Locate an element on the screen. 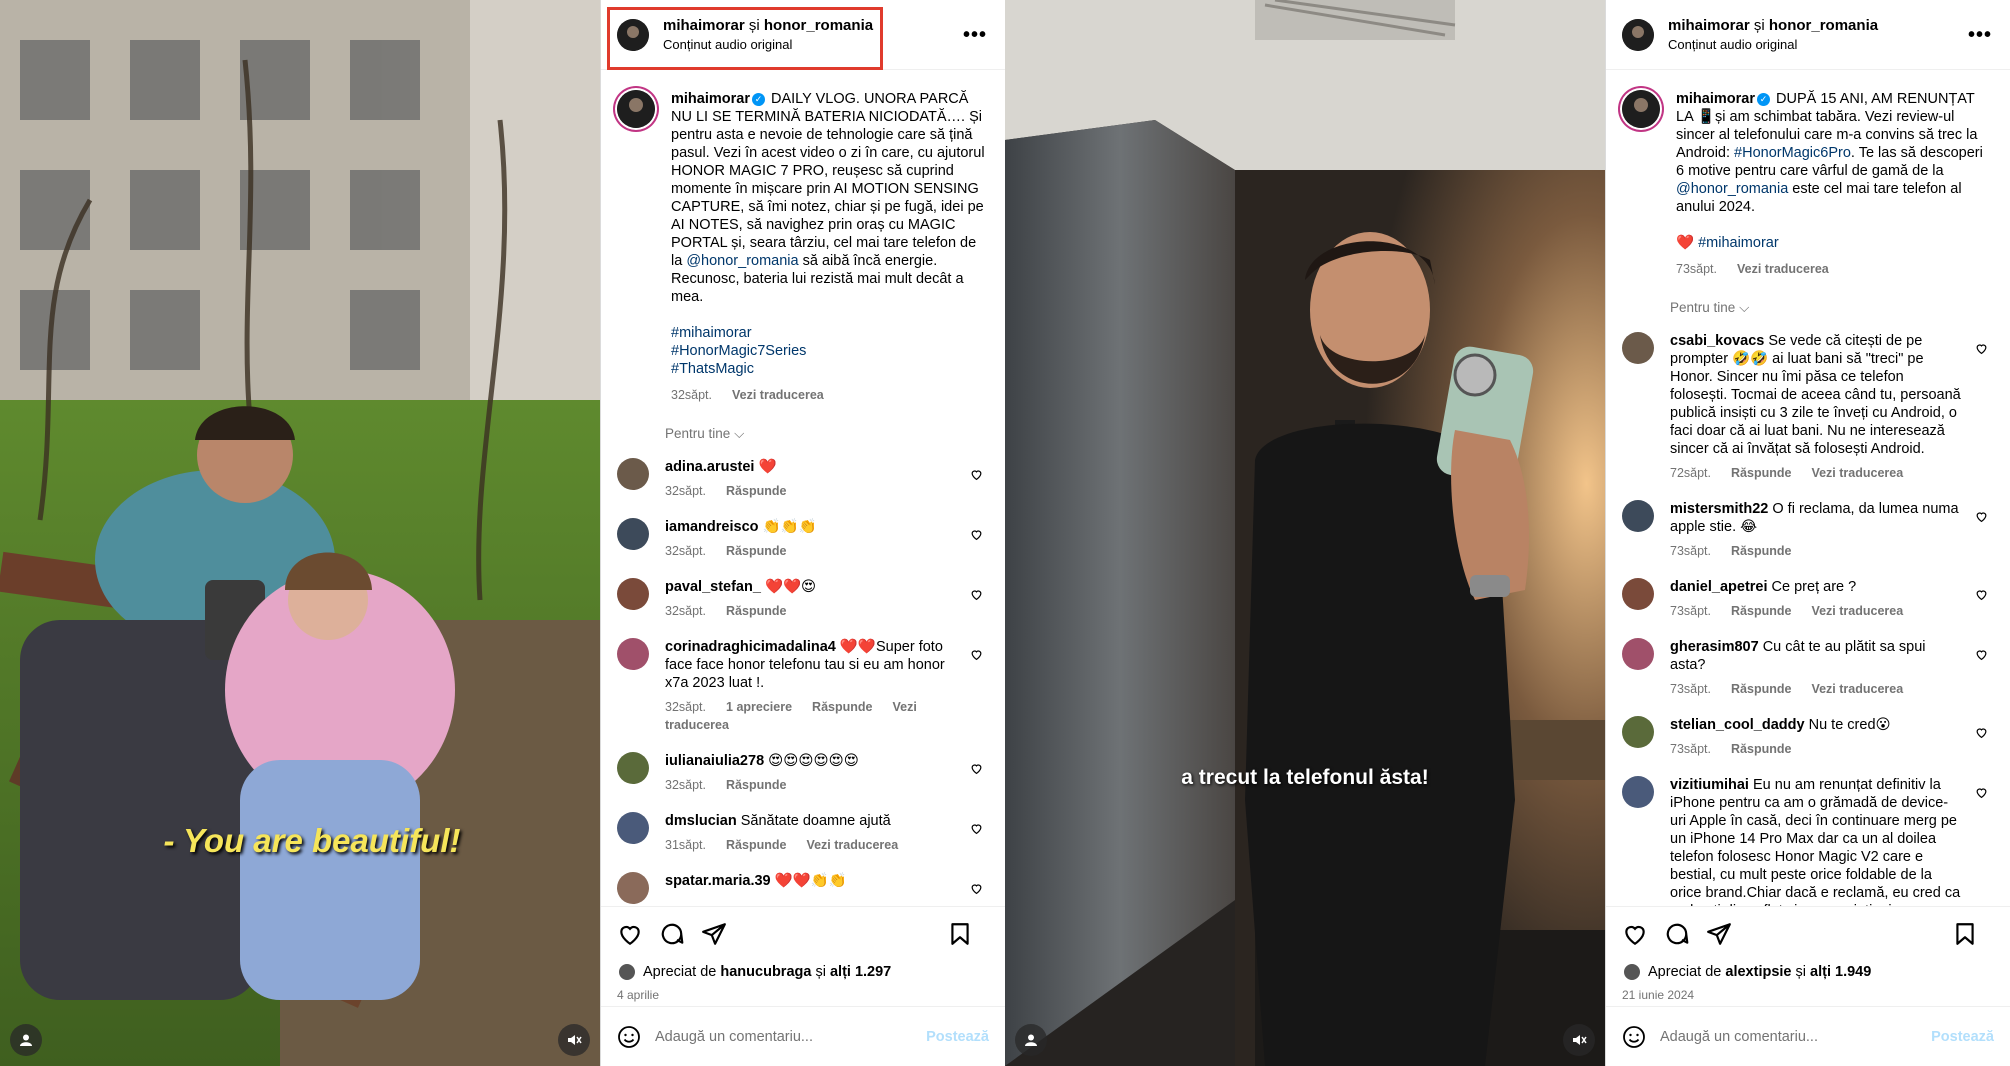  likes-summary: Apreciat de hanucubraga și alți 1.297 is located at coordinates (754, 972).